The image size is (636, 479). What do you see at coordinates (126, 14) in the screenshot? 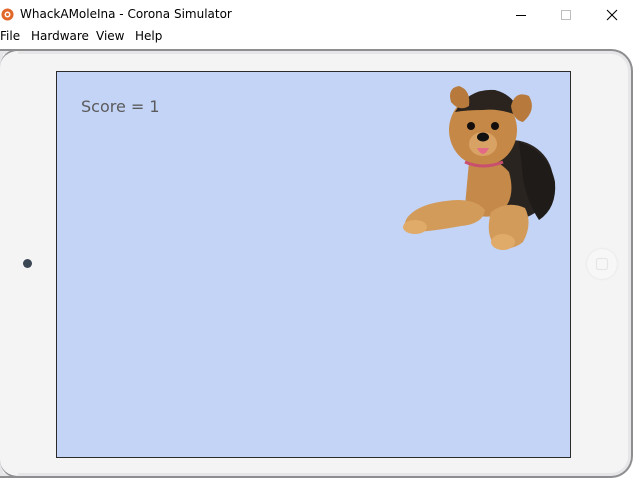
I see `window-title: WhackAMoleIna - Corona Simulator` at bounding box center [126, 14].